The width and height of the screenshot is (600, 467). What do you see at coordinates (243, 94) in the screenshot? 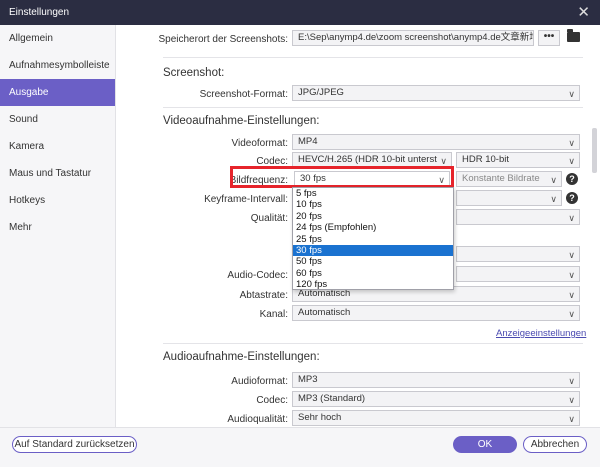
I see `screenshot-format-label: Screenshot-Format:` at bounding box center [243, 94].